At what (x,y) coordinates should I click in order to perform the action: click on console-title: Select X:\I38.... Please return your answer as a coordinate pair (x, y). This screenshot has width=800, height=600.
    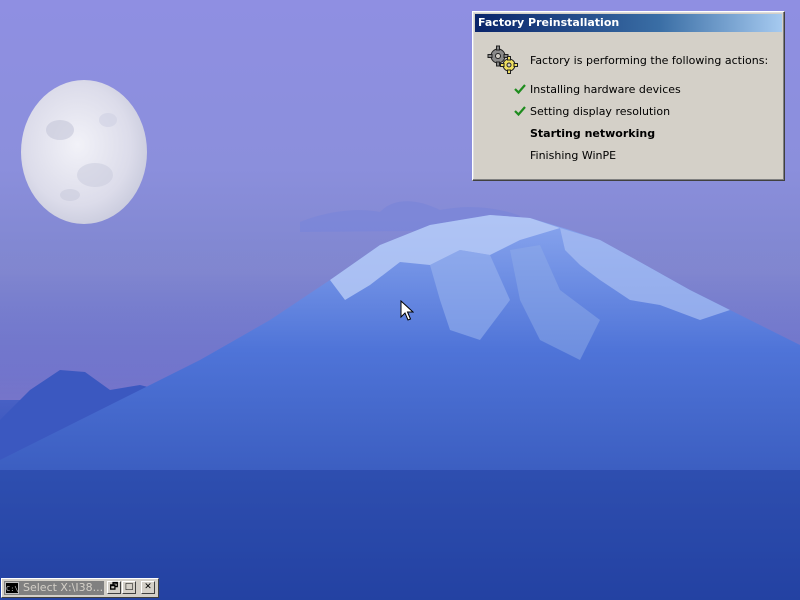
    Looking at the image, I should click on (63, 587).